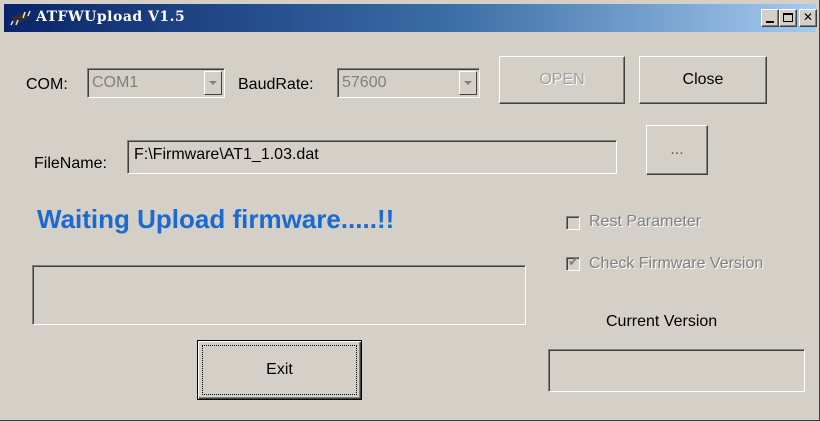 The height and width of the screenshot is (421, 820). What do you see at coordinates (372, 157) in the screenshot?
I see `filename-field: F:\Firmware\AT1_1.03.dat` at bounding box center [372, 157].